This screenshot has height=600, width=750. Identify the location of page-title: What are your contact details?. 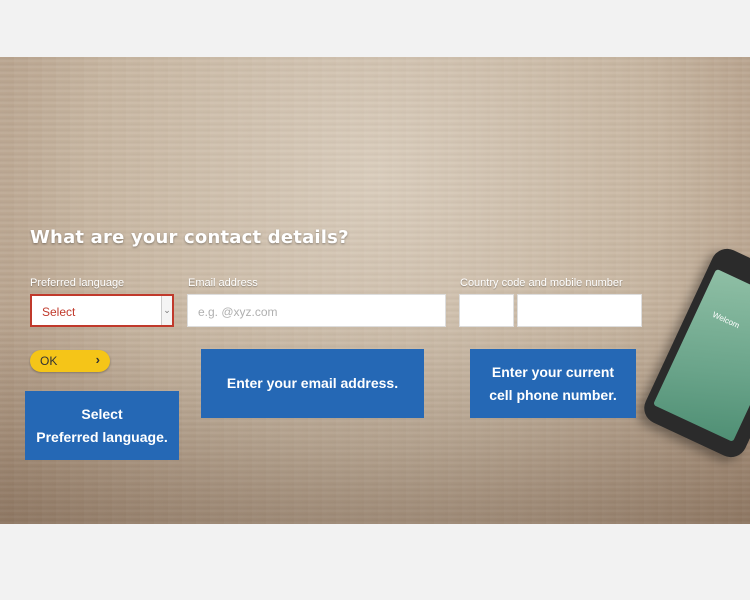
(189, 237).